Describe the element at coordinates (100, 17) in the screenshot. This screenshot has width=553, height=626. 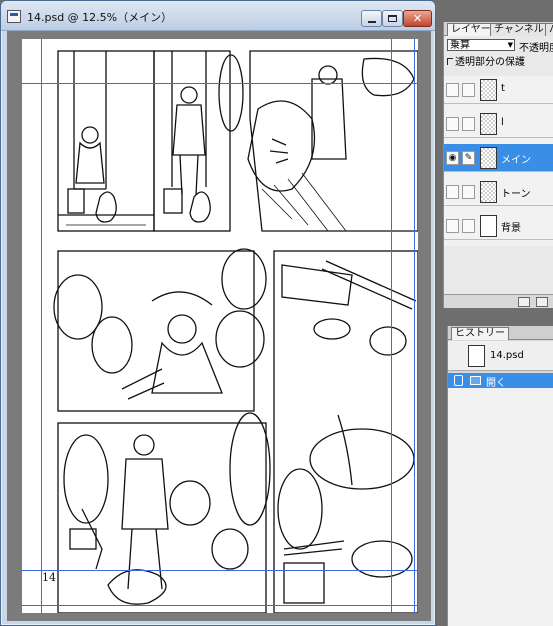
I see `document-title: 14.psd @ 12.5%（メイン）` at that location.